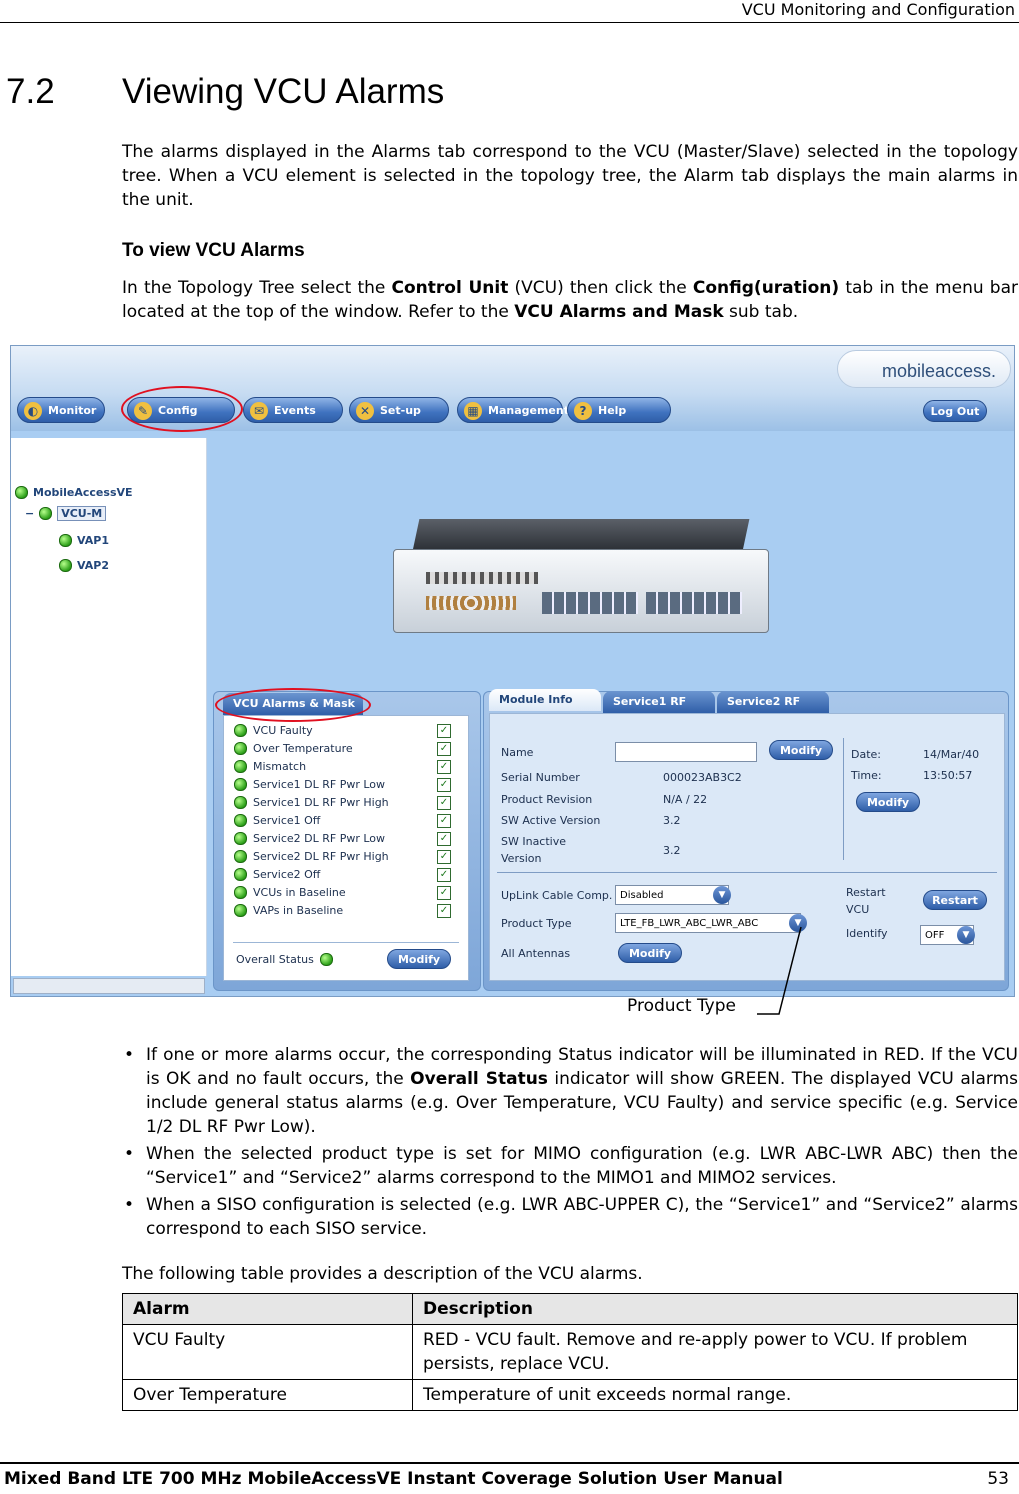 The width and height of the screenshot is (1019, 1494). What do you see at coordinates (801, 750) in the screenshot?
I see `name-modify-button: Modify` at bounding box center [801, 750].